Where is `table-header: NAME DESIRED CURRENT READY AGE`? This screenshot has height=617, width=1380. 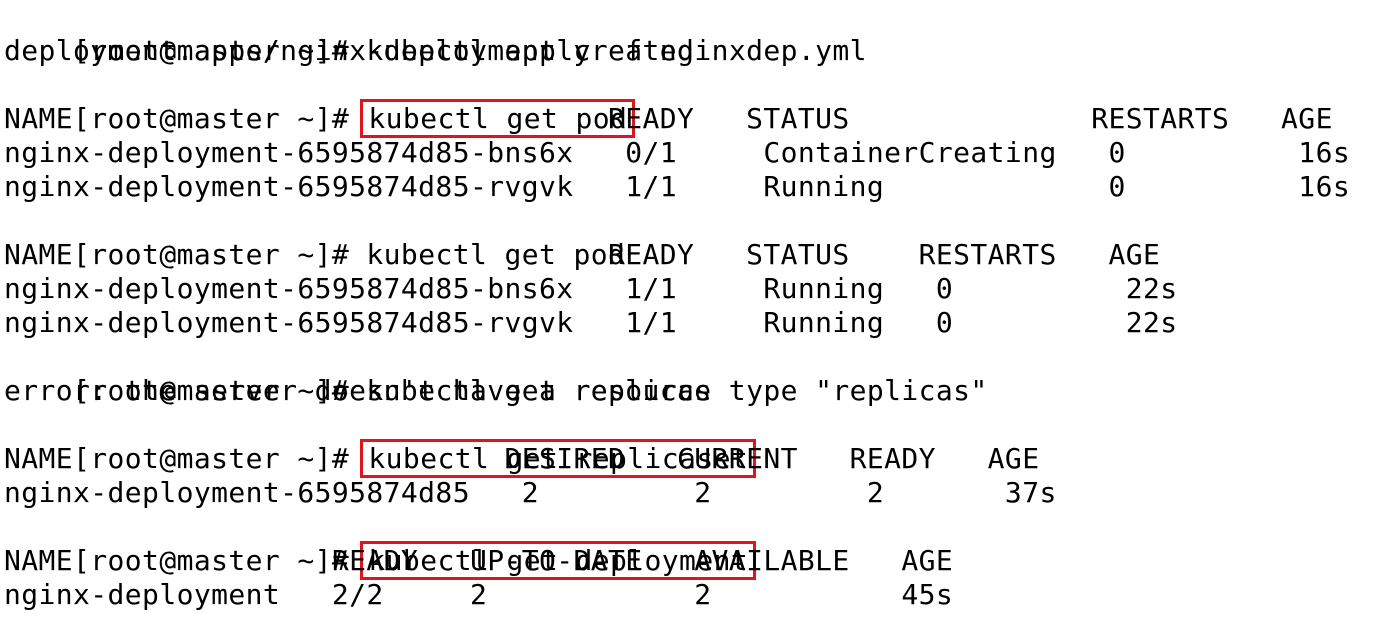
table-header: NAME DESIRED CURRENT READY AGE is located at coordinates (522, 458).